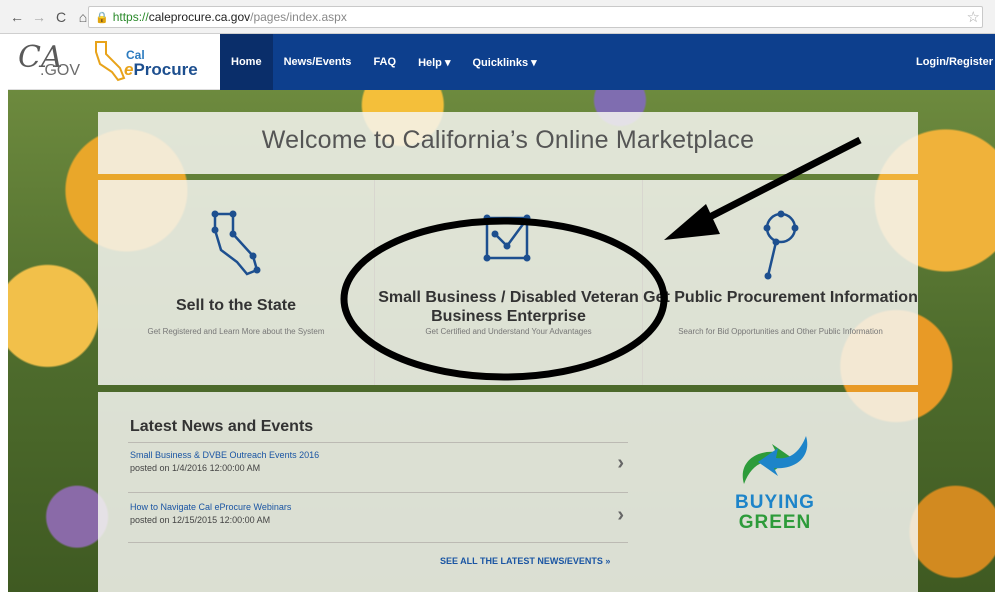  Describe the element at coordinates (318, 62) in the screenshot. I see `nav-news-events: News/Events` at that location.